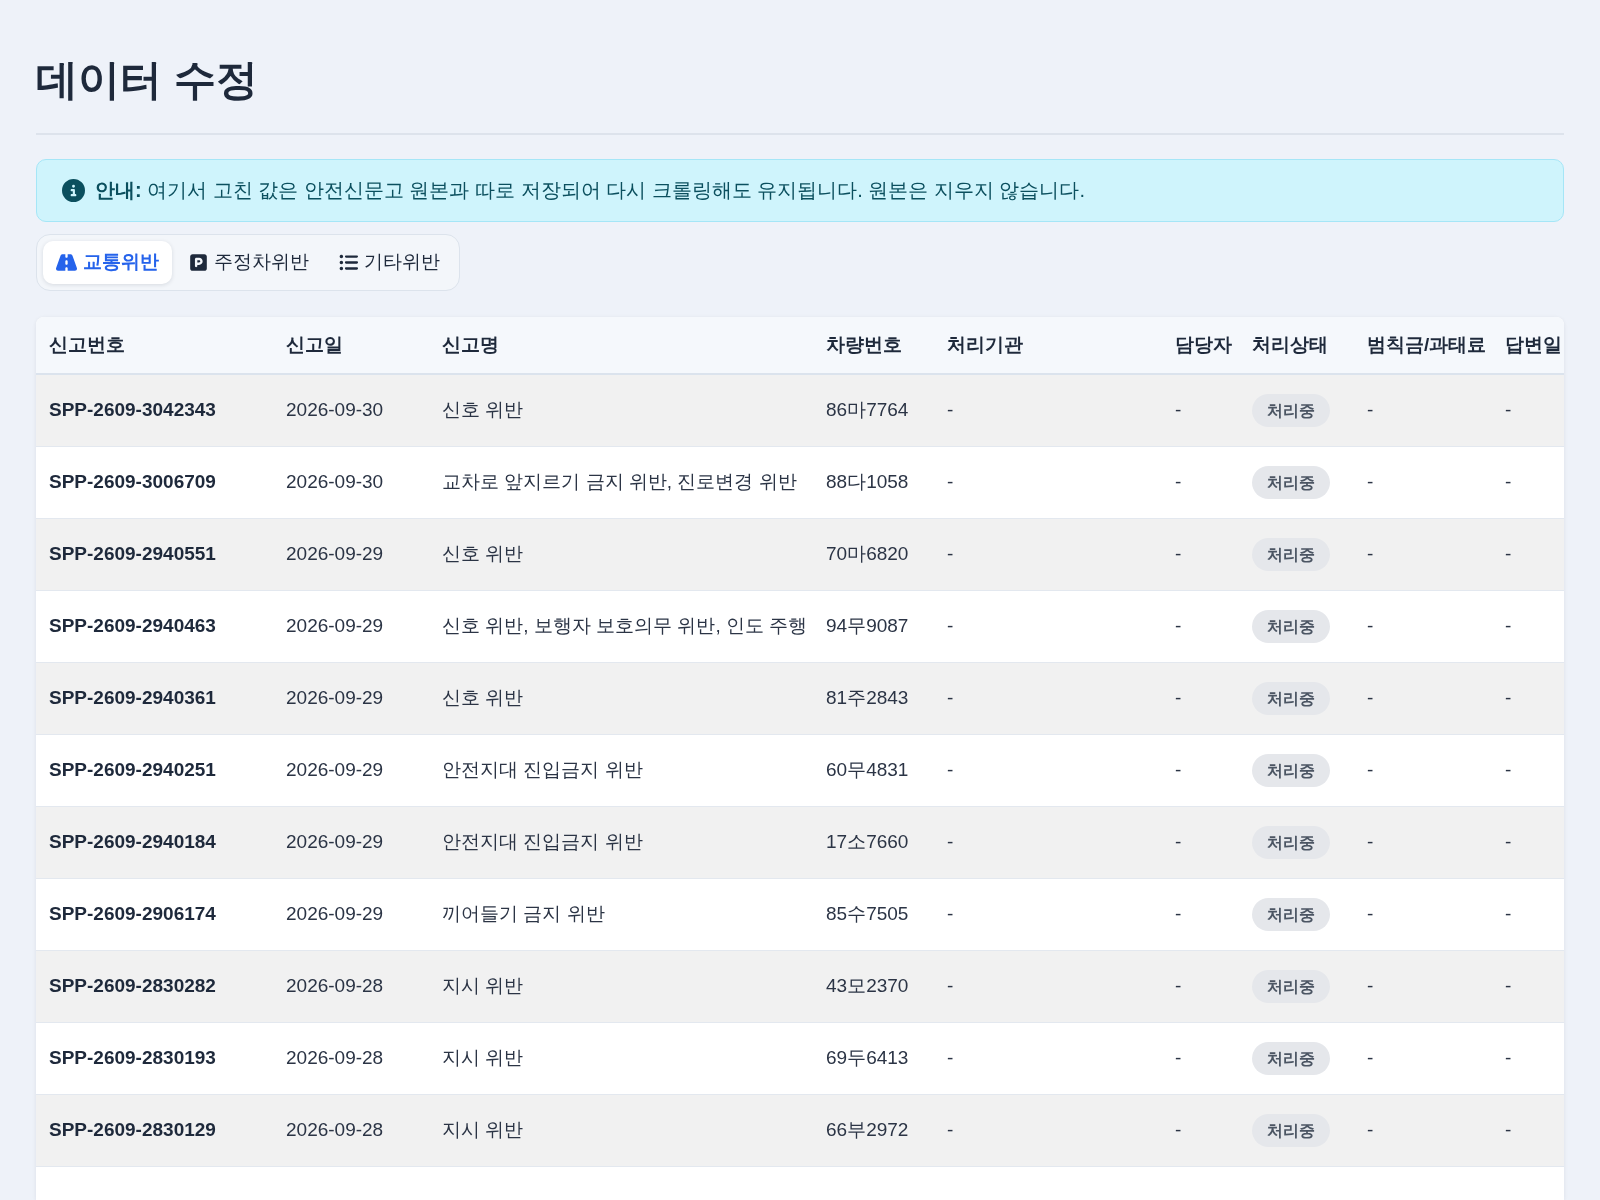 This screenshot has width=1600, height=1200. I want to click on table-cell-text: 60무4831, so click(867, 770).